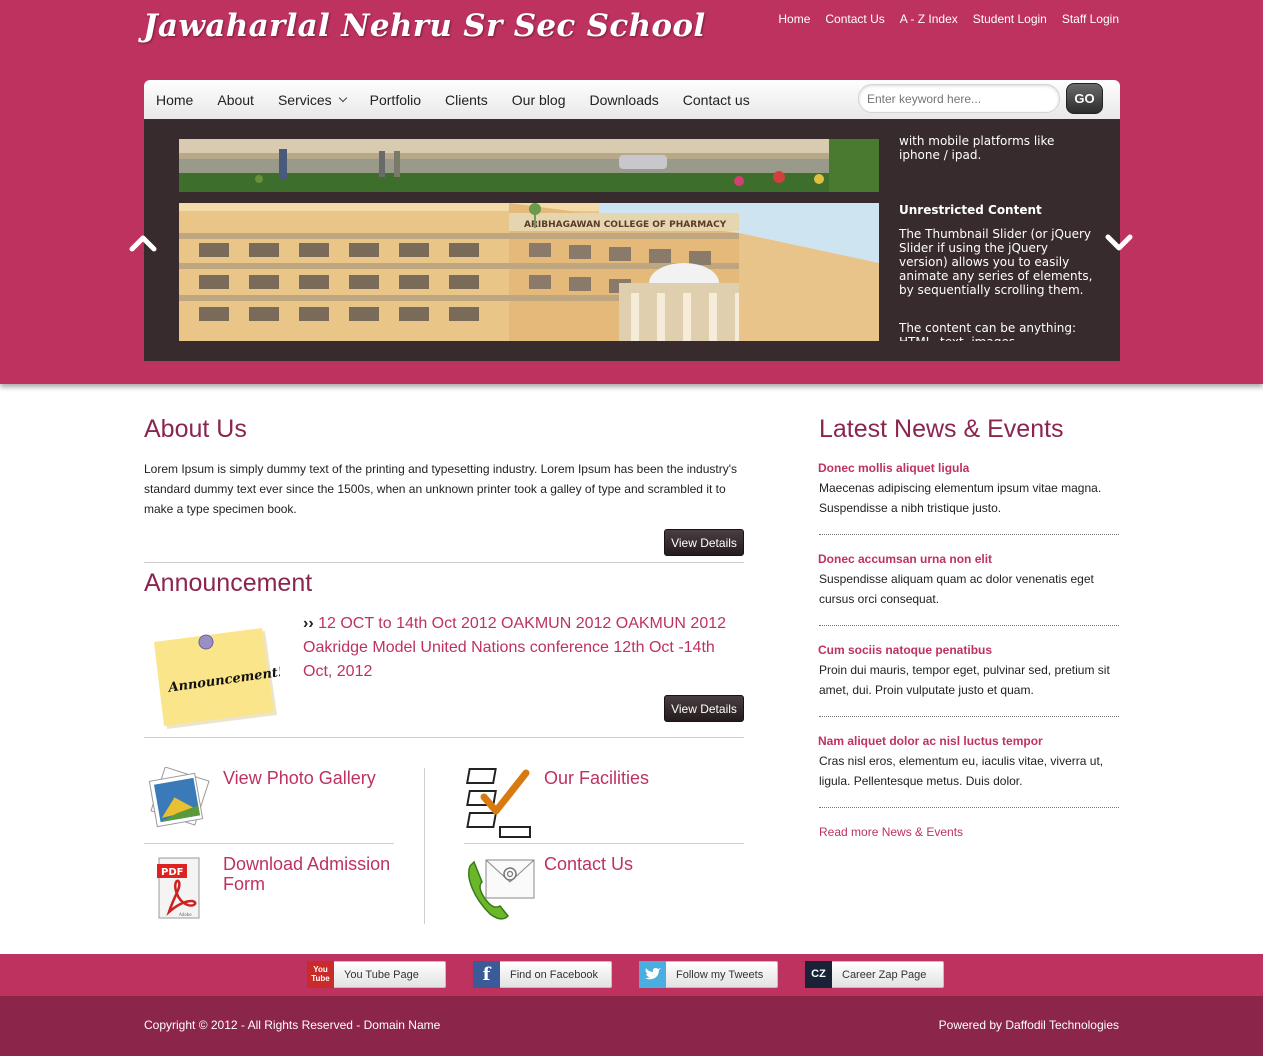 This screenshot has height=1056, width=1263. Describe the element at coordinates (143, 243) in the screenshot. I see `slider-prev-arrow-icon` at that location.